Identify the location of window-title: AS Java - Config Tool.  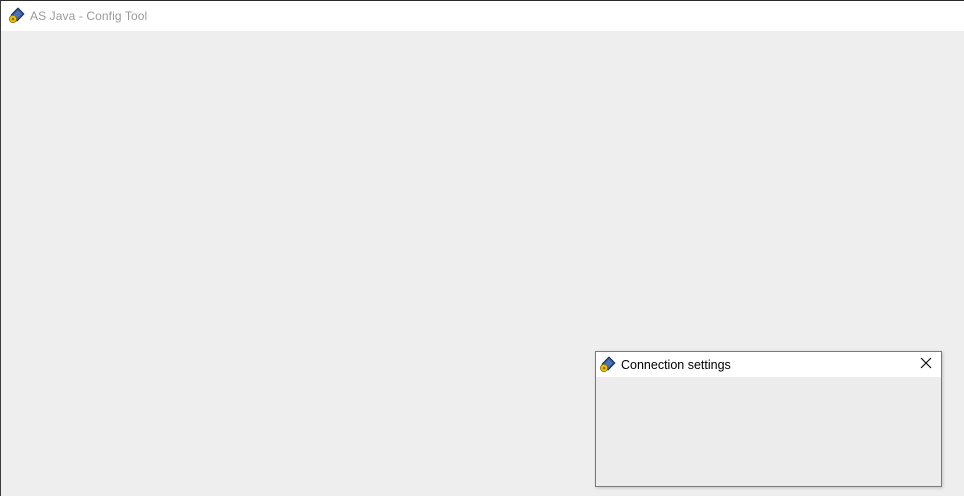
(89, 16).